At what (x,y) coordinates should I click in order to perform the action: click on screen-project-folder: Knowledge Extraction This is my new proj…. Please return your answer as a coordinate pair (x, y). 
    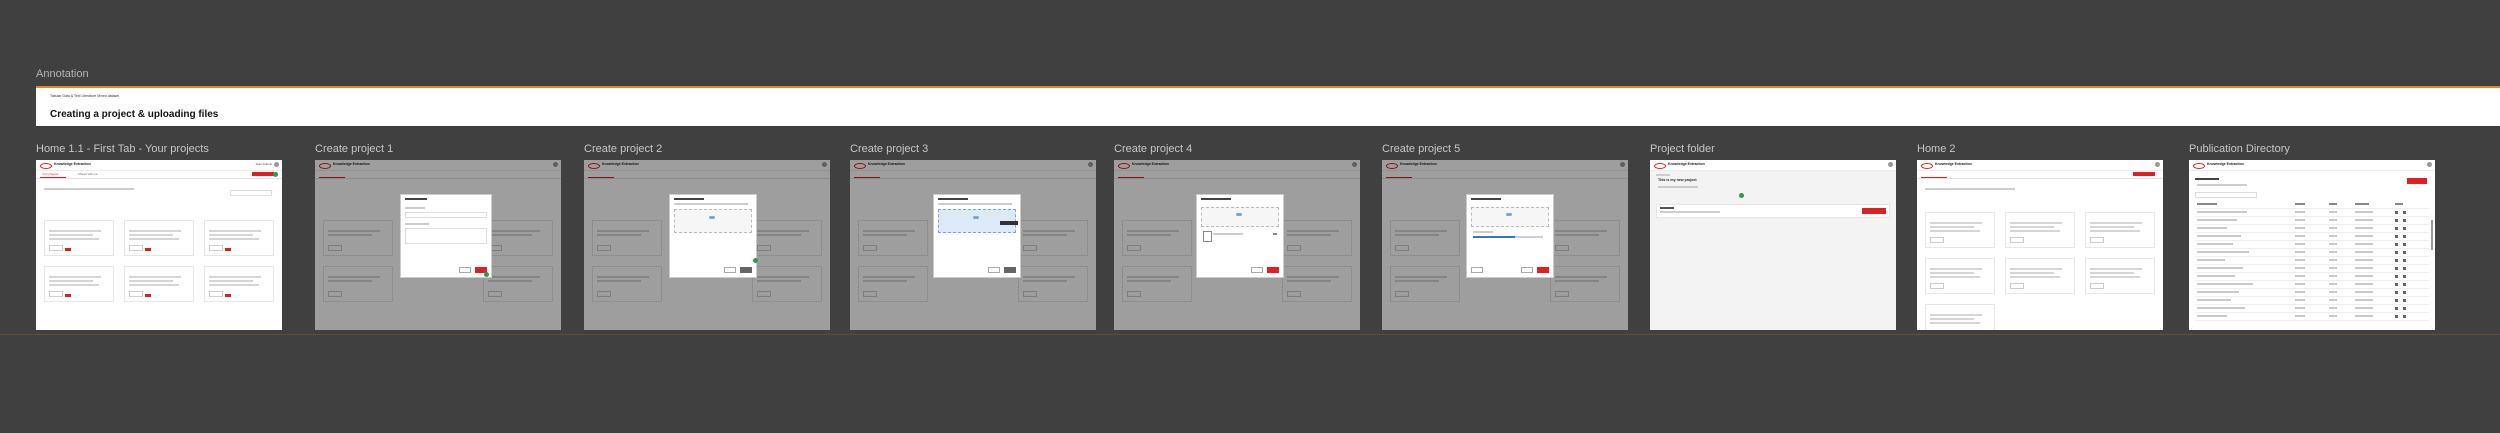
    Looking at the image, I should click on (1773, 245).